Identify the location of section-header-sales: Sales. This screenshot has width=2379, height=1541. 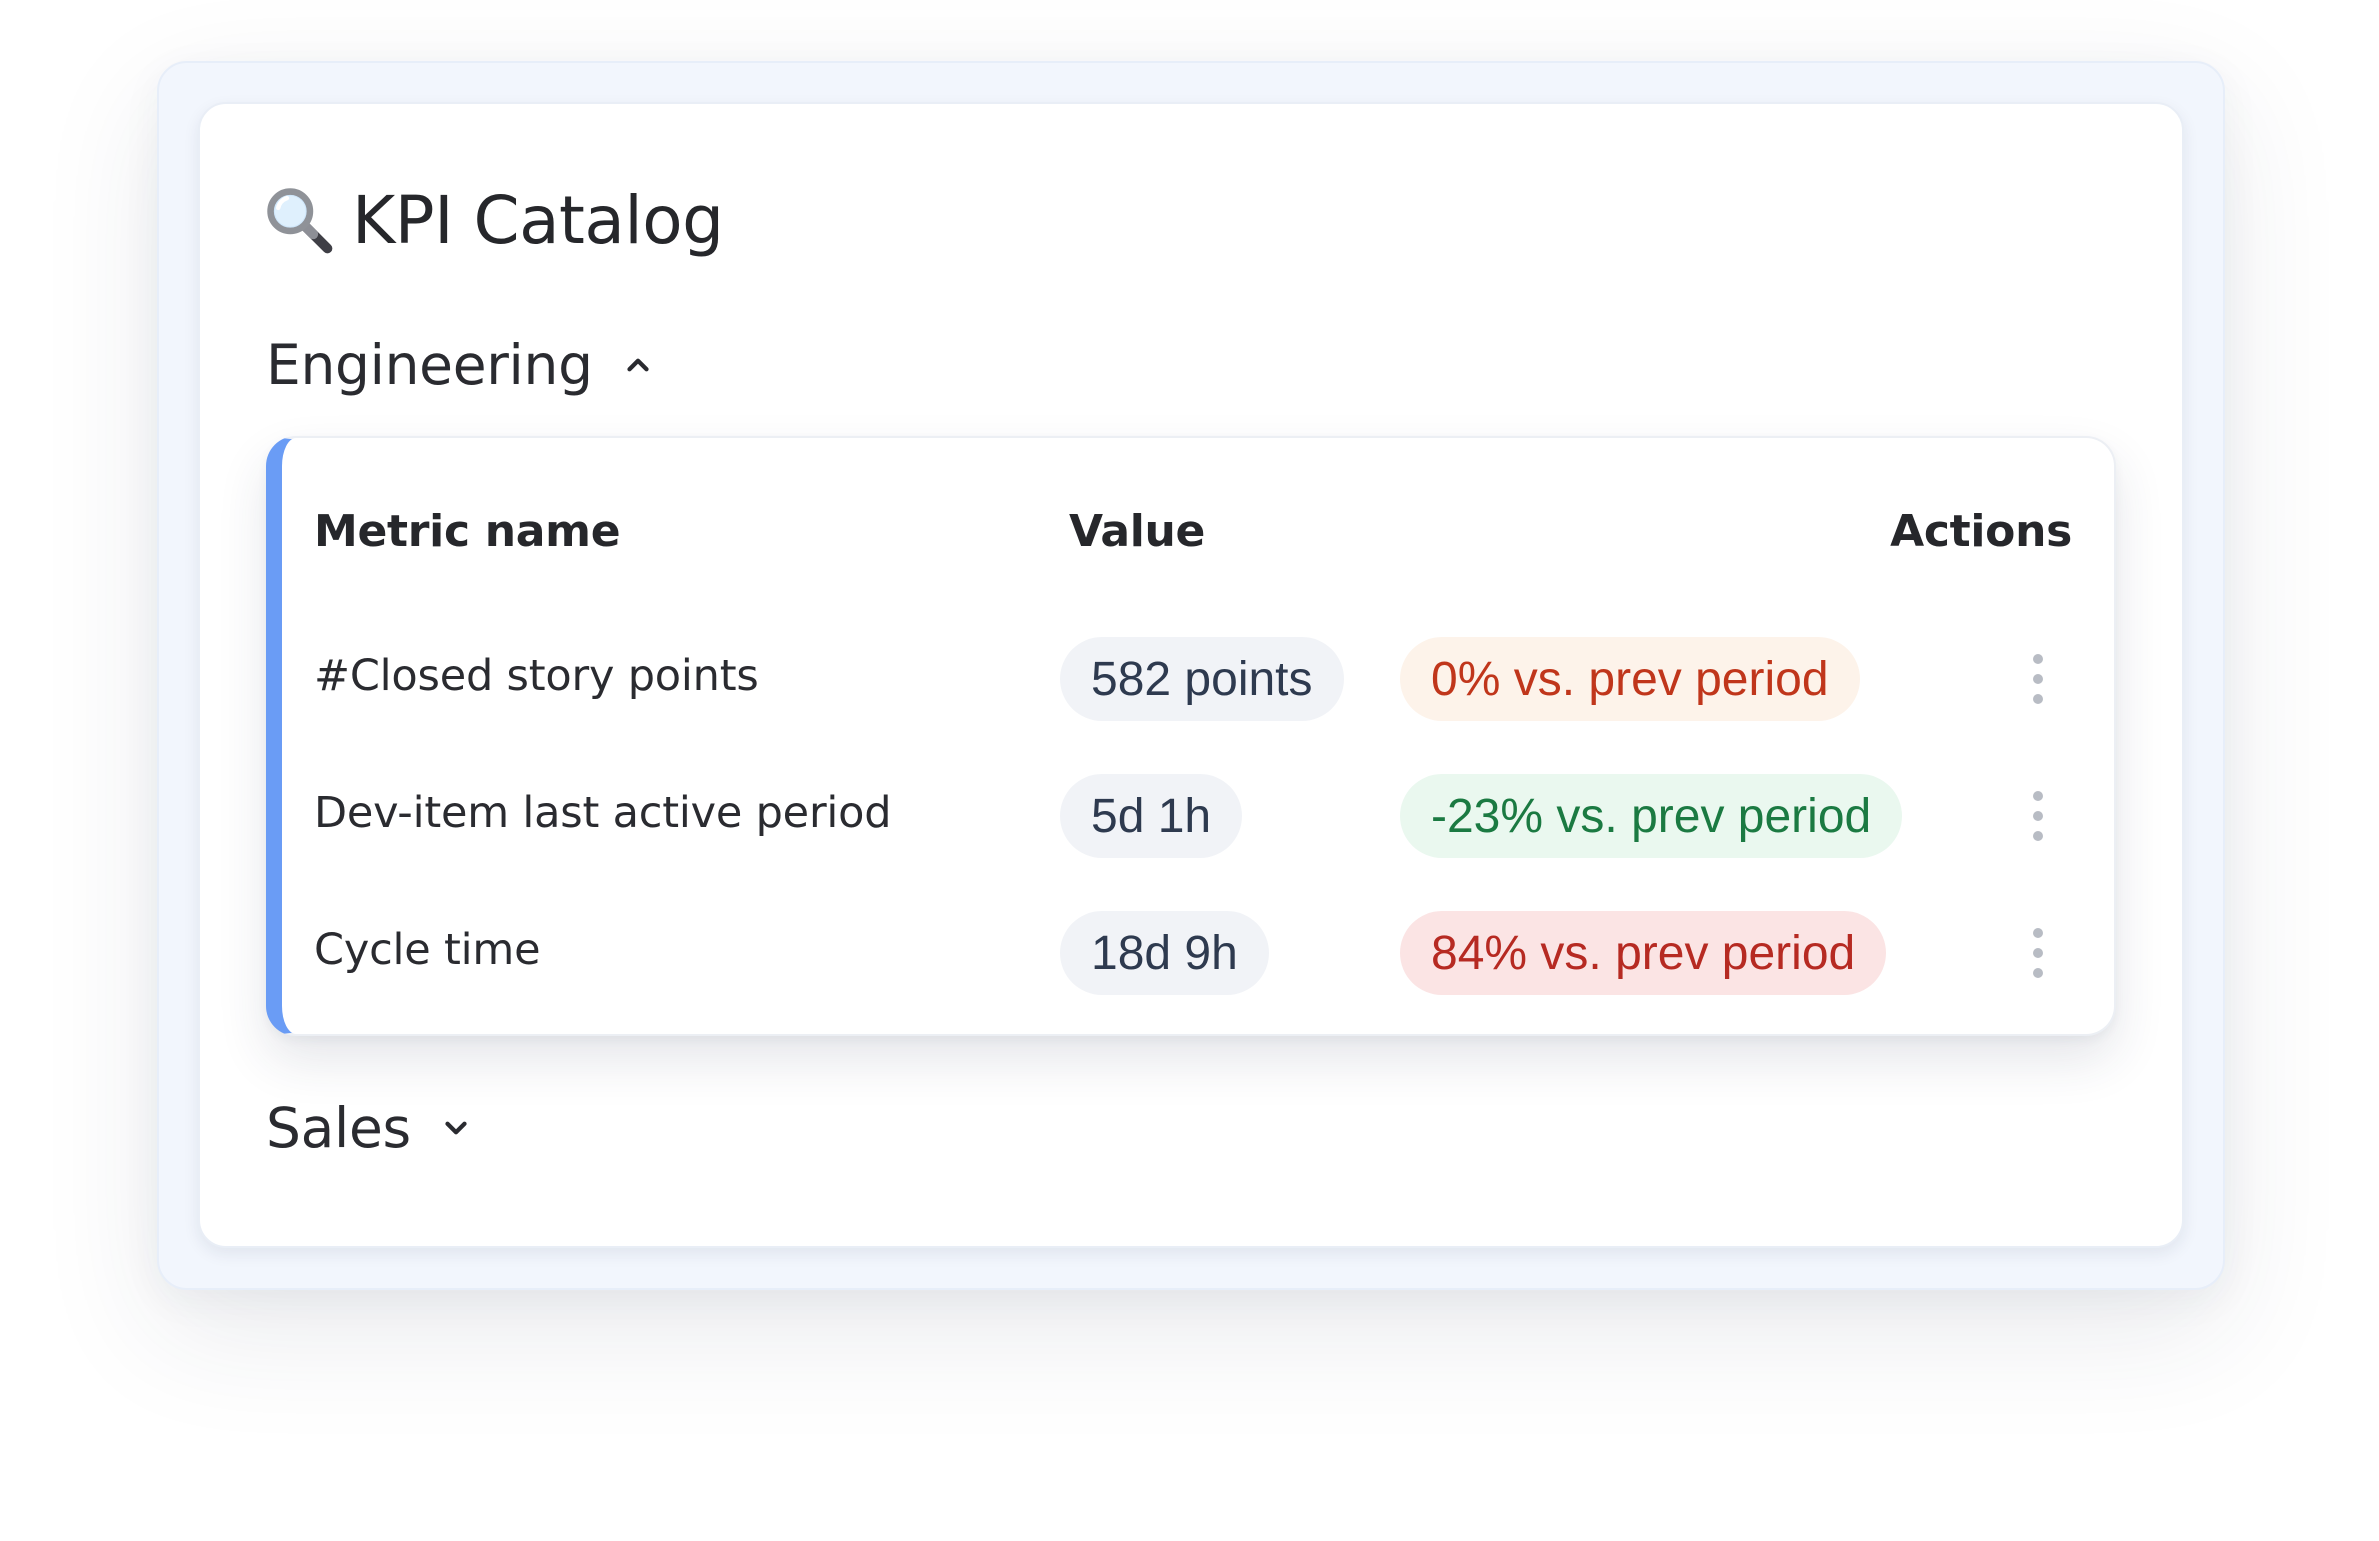
(369, 1128).